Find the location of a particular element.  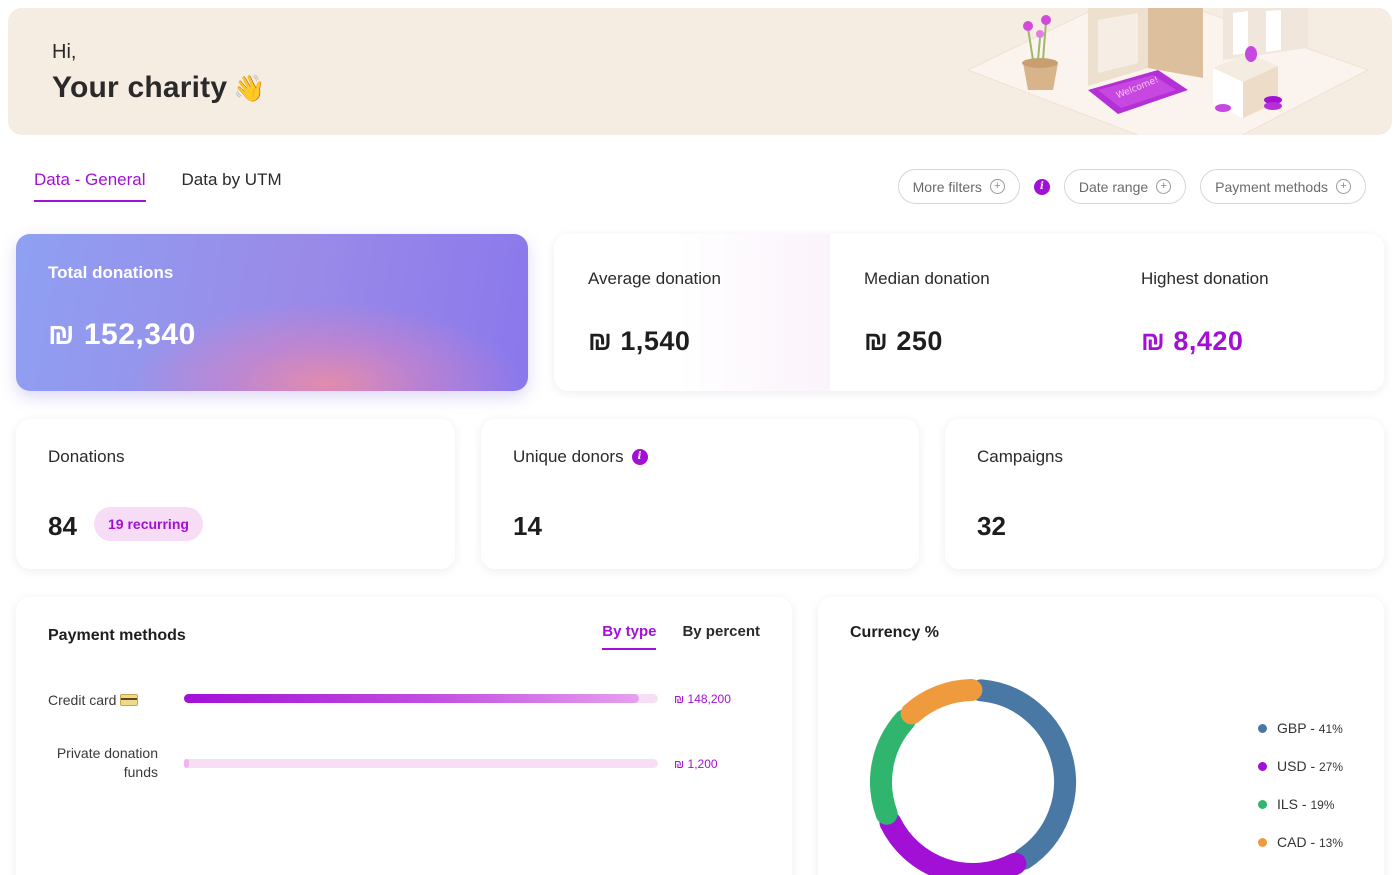

private-funds-row-label: Private donation funds is located at coordinates (103, 763).